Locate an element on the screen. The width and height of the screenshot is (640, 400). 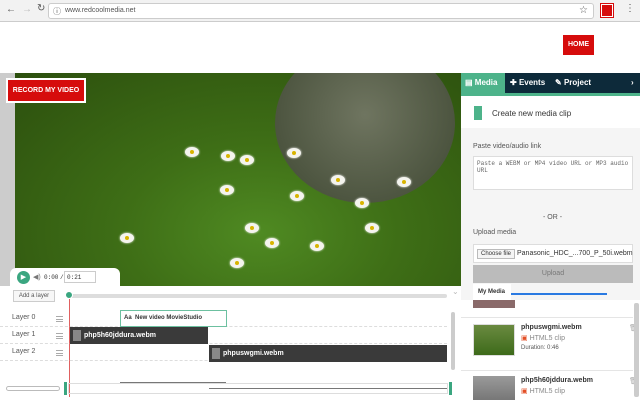
tab-label: Media is located at coordinates (486, 82).